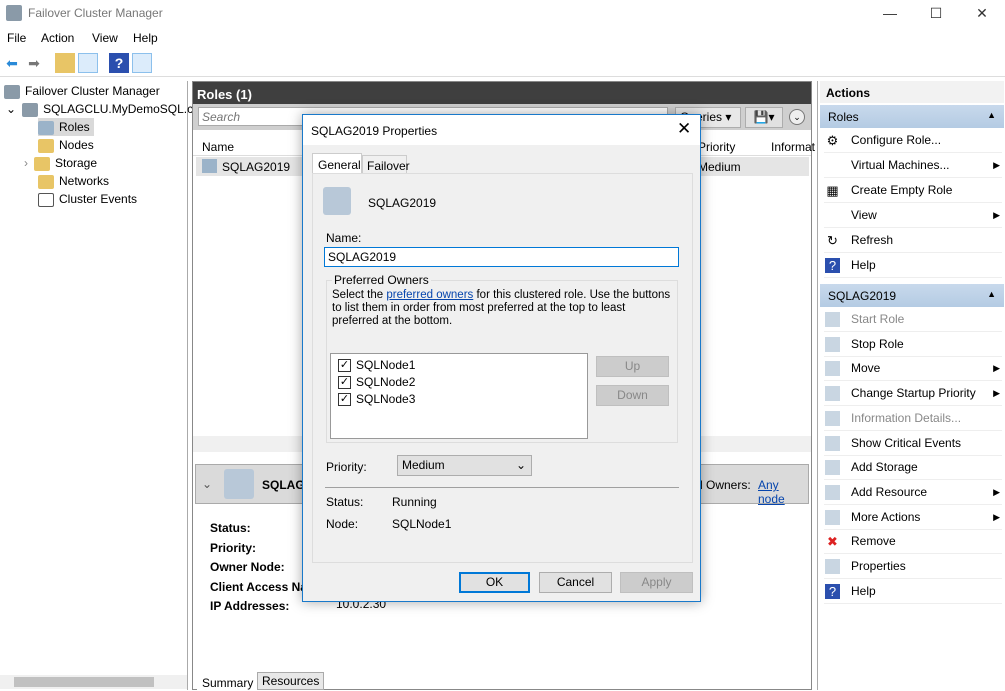 This screenshot has width=1005, height=691. I want to click on desc-text: Select the, so click(359, 295).